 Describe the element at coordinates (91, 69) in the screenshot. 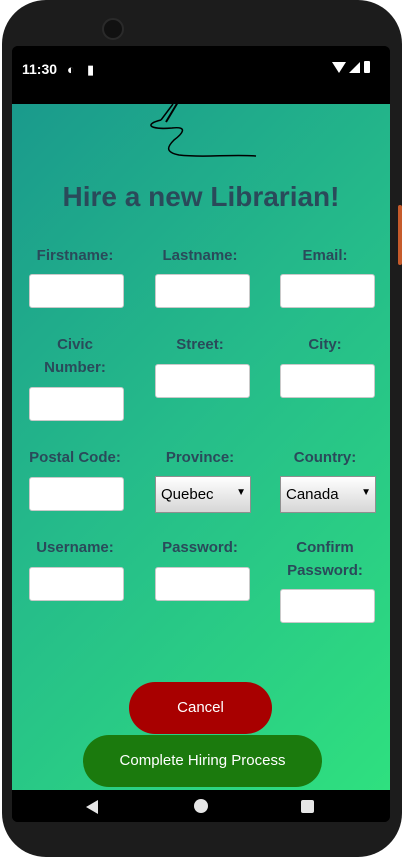

I see `sd-card-icon: ▮` at that location.